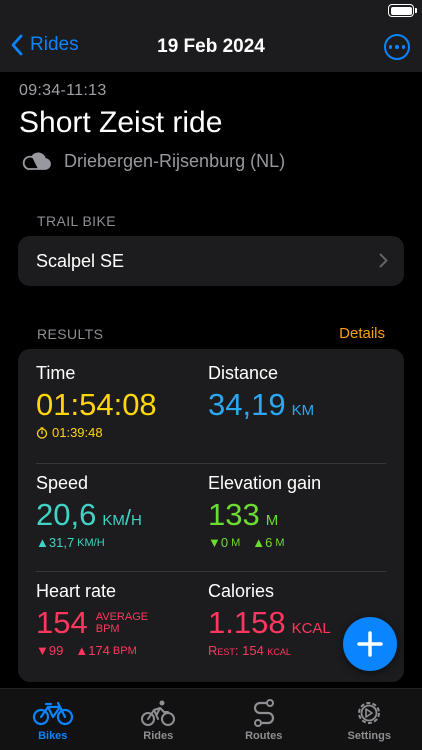 Image resolution: width=422 pixels, height=750 pixels. What do you see at coordinates (390, 47) in the screenshot?
I see `ellipsis-icon` at bounding box center [390, 47].